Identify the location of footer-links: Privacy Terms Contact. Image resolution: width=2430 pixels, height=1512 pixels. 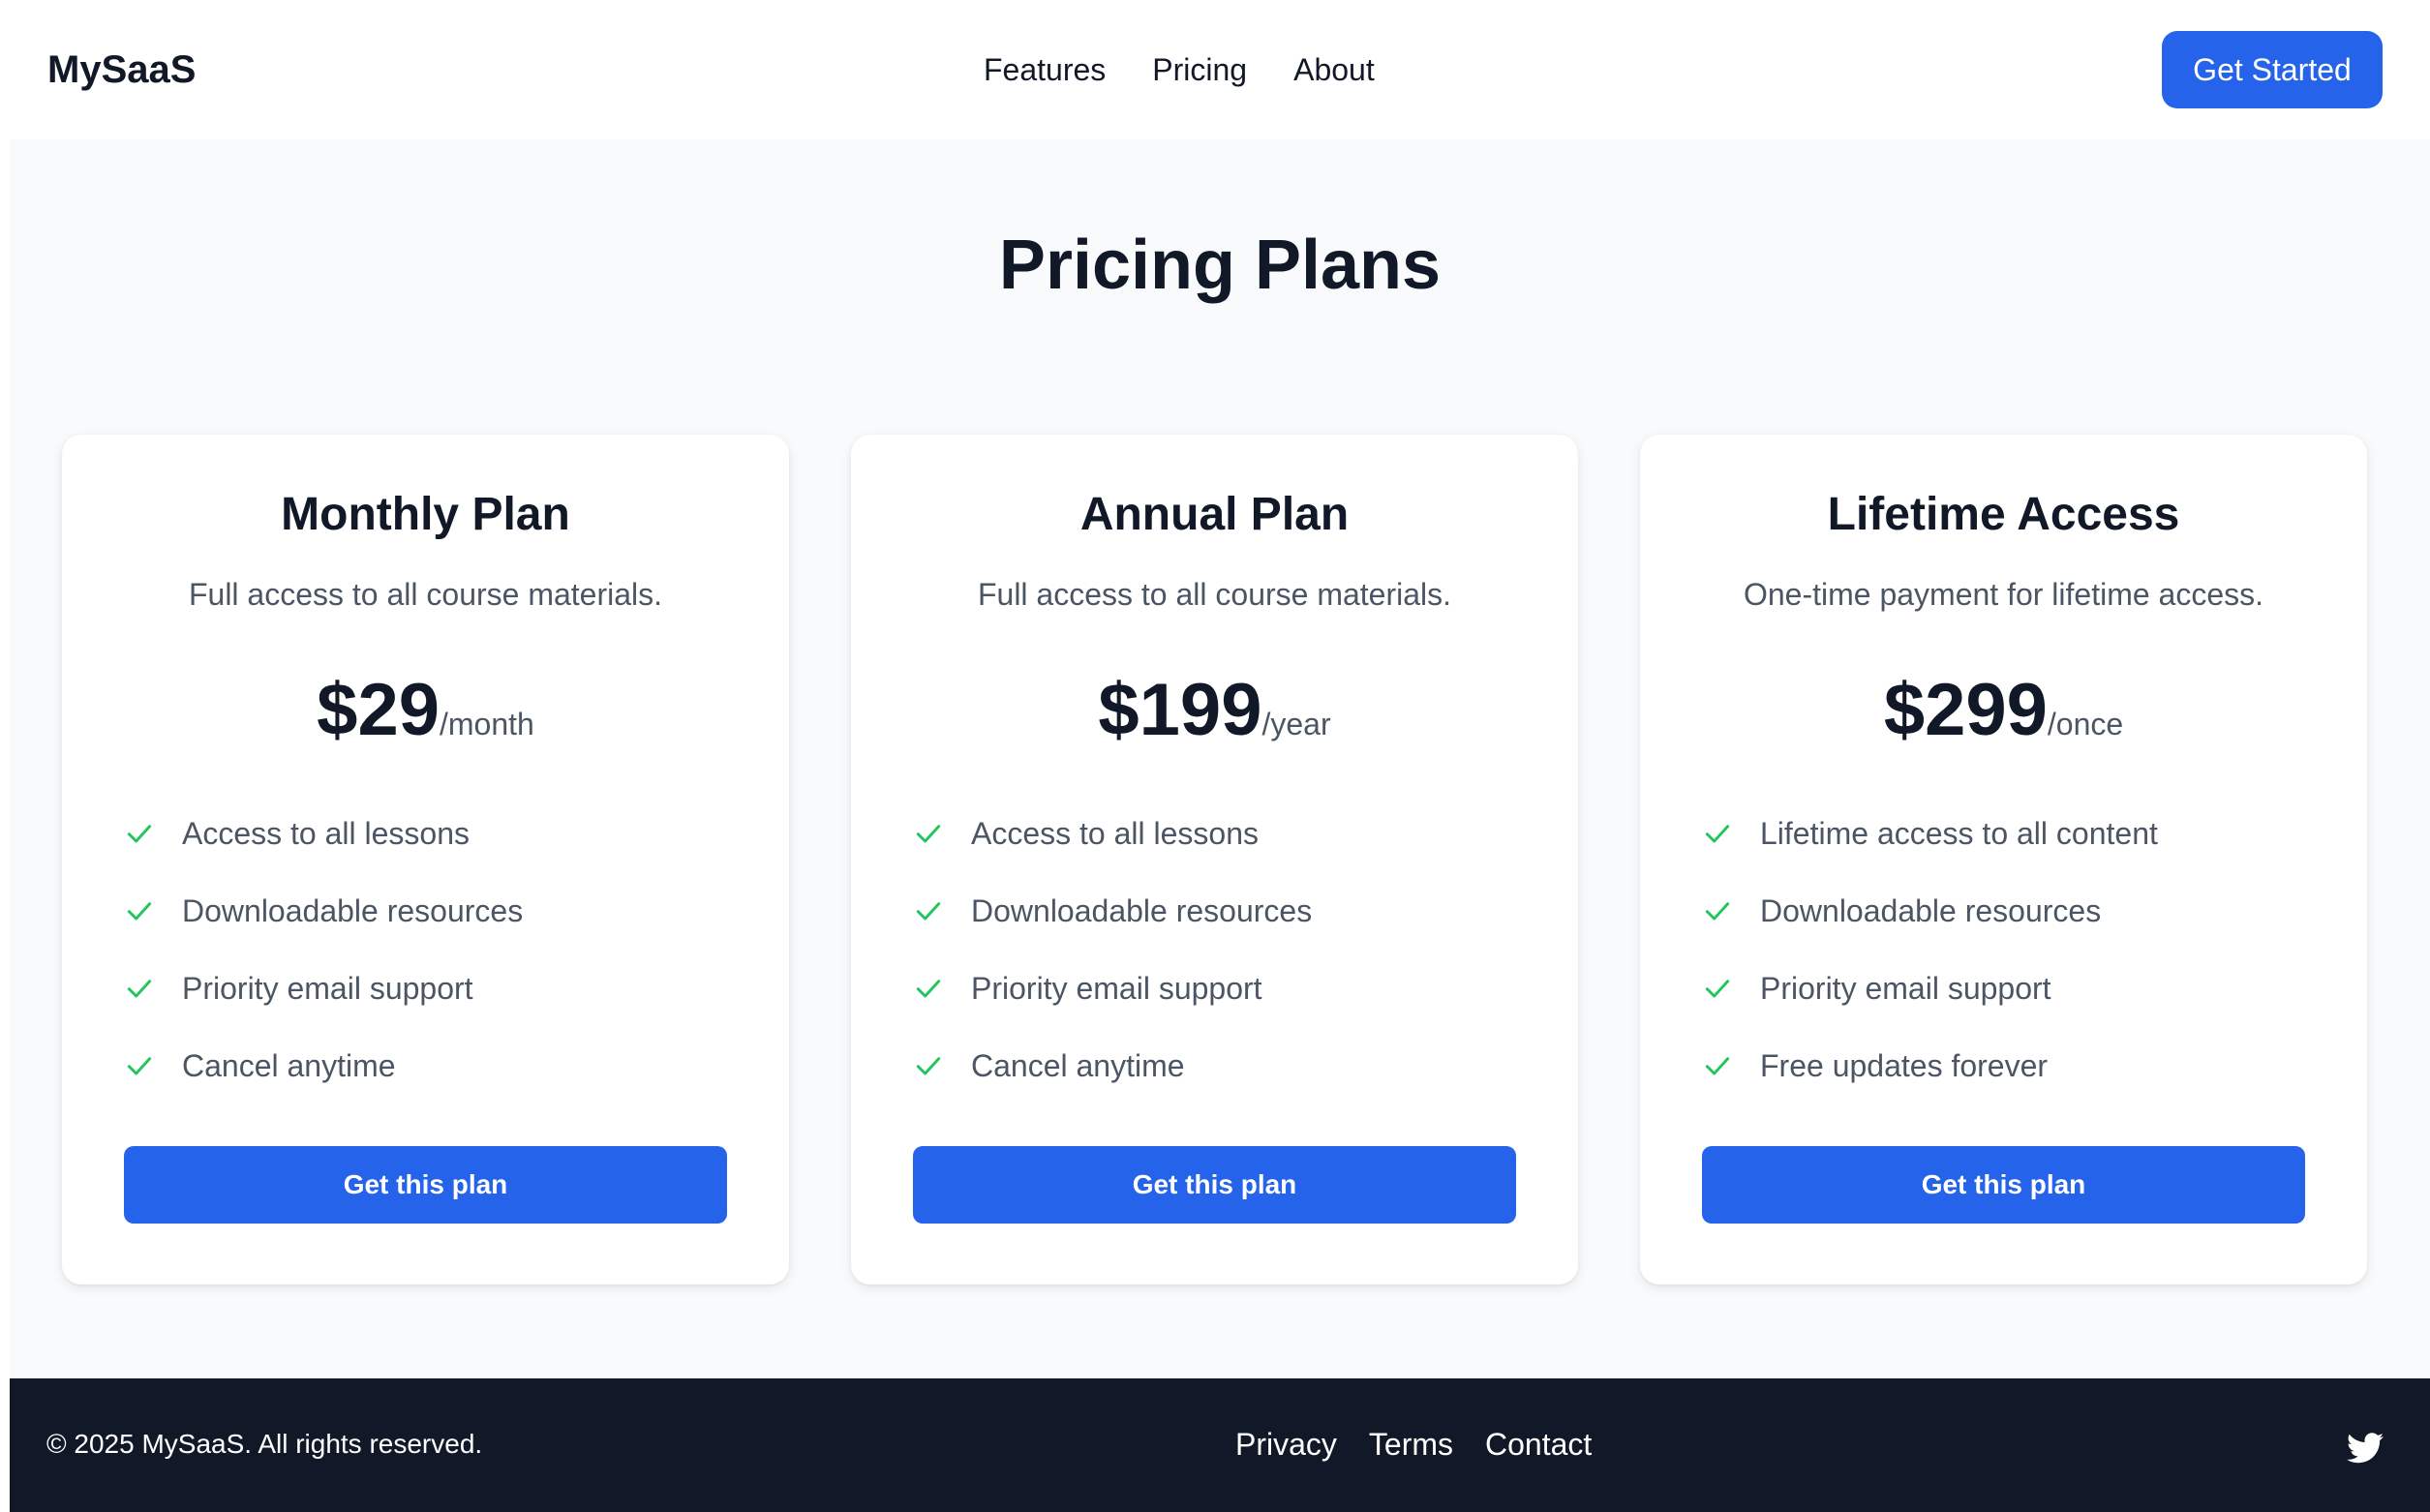
(1414, 1444).